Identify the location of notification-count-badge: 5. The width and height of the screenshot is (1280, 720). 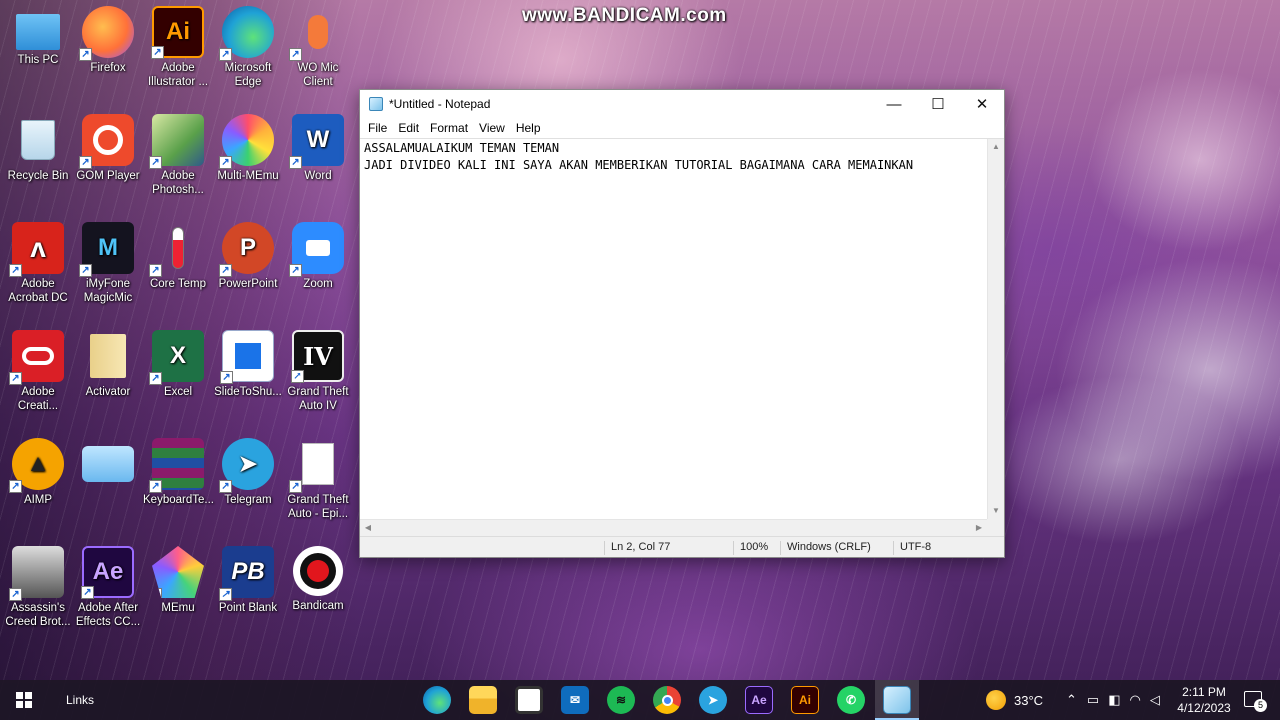
(1260, 705).